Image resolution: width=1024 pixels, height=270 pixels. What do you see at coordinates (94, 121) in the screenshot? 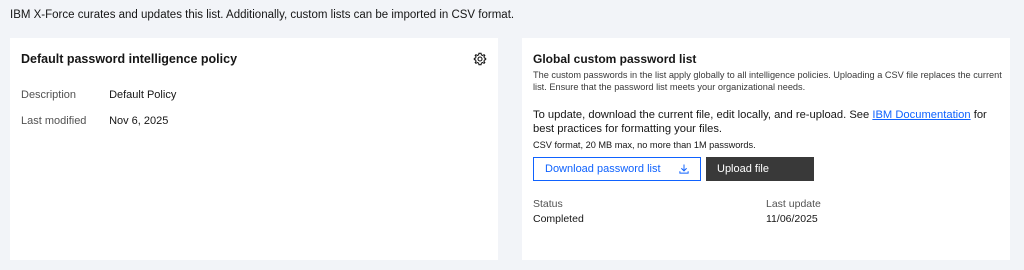
I see `last-modified-row: Last modified Nov 6, 2025` at bounding box center [94, 121].